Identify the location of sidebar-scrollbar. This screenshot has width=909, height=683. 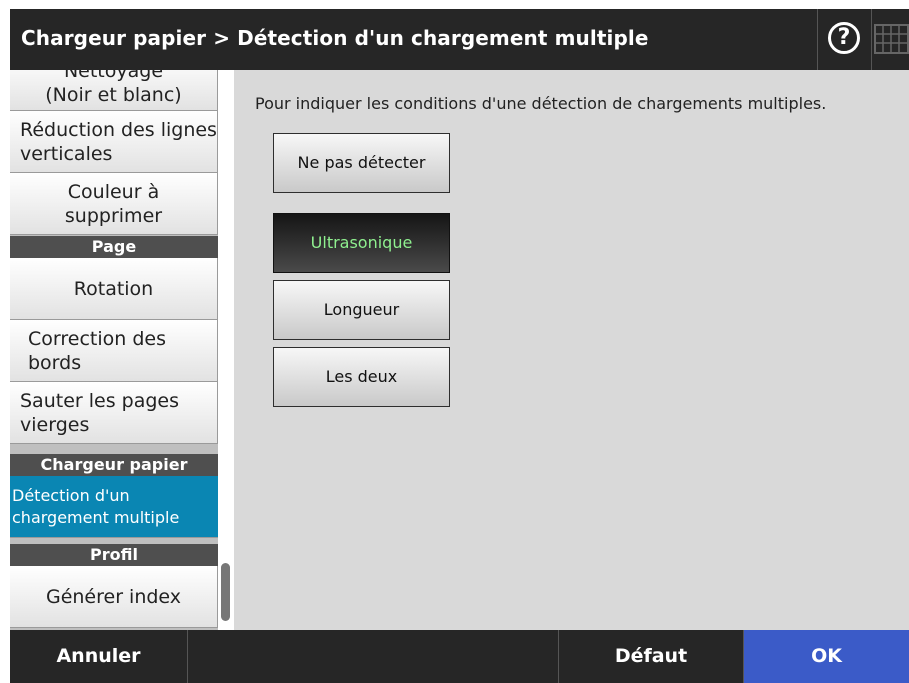
(226, 350).